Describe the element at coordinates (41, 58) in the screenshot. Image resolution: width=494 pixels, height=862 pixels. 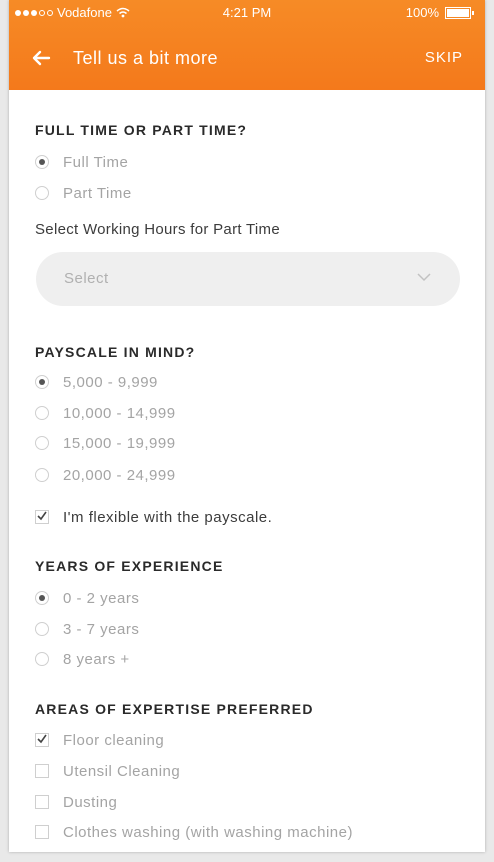
I see `back-arrow-icon` at that location.